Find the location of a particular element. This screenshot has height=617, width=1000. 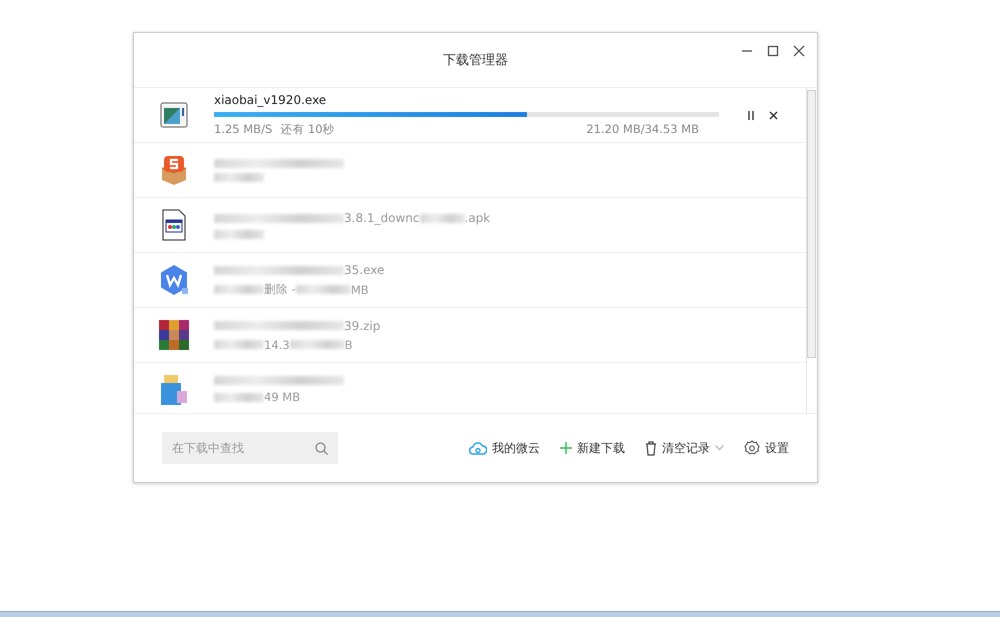

search-field: 在下载中查找 is located at coordinates (250, 448).